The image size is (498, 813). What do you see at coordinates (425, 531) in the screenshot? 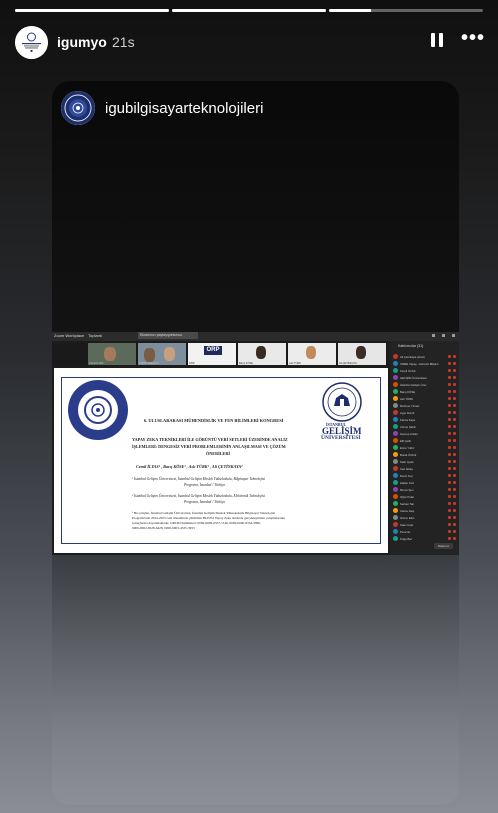
I see `participant-row: Pınar Er` at bounding box center [425, 531].